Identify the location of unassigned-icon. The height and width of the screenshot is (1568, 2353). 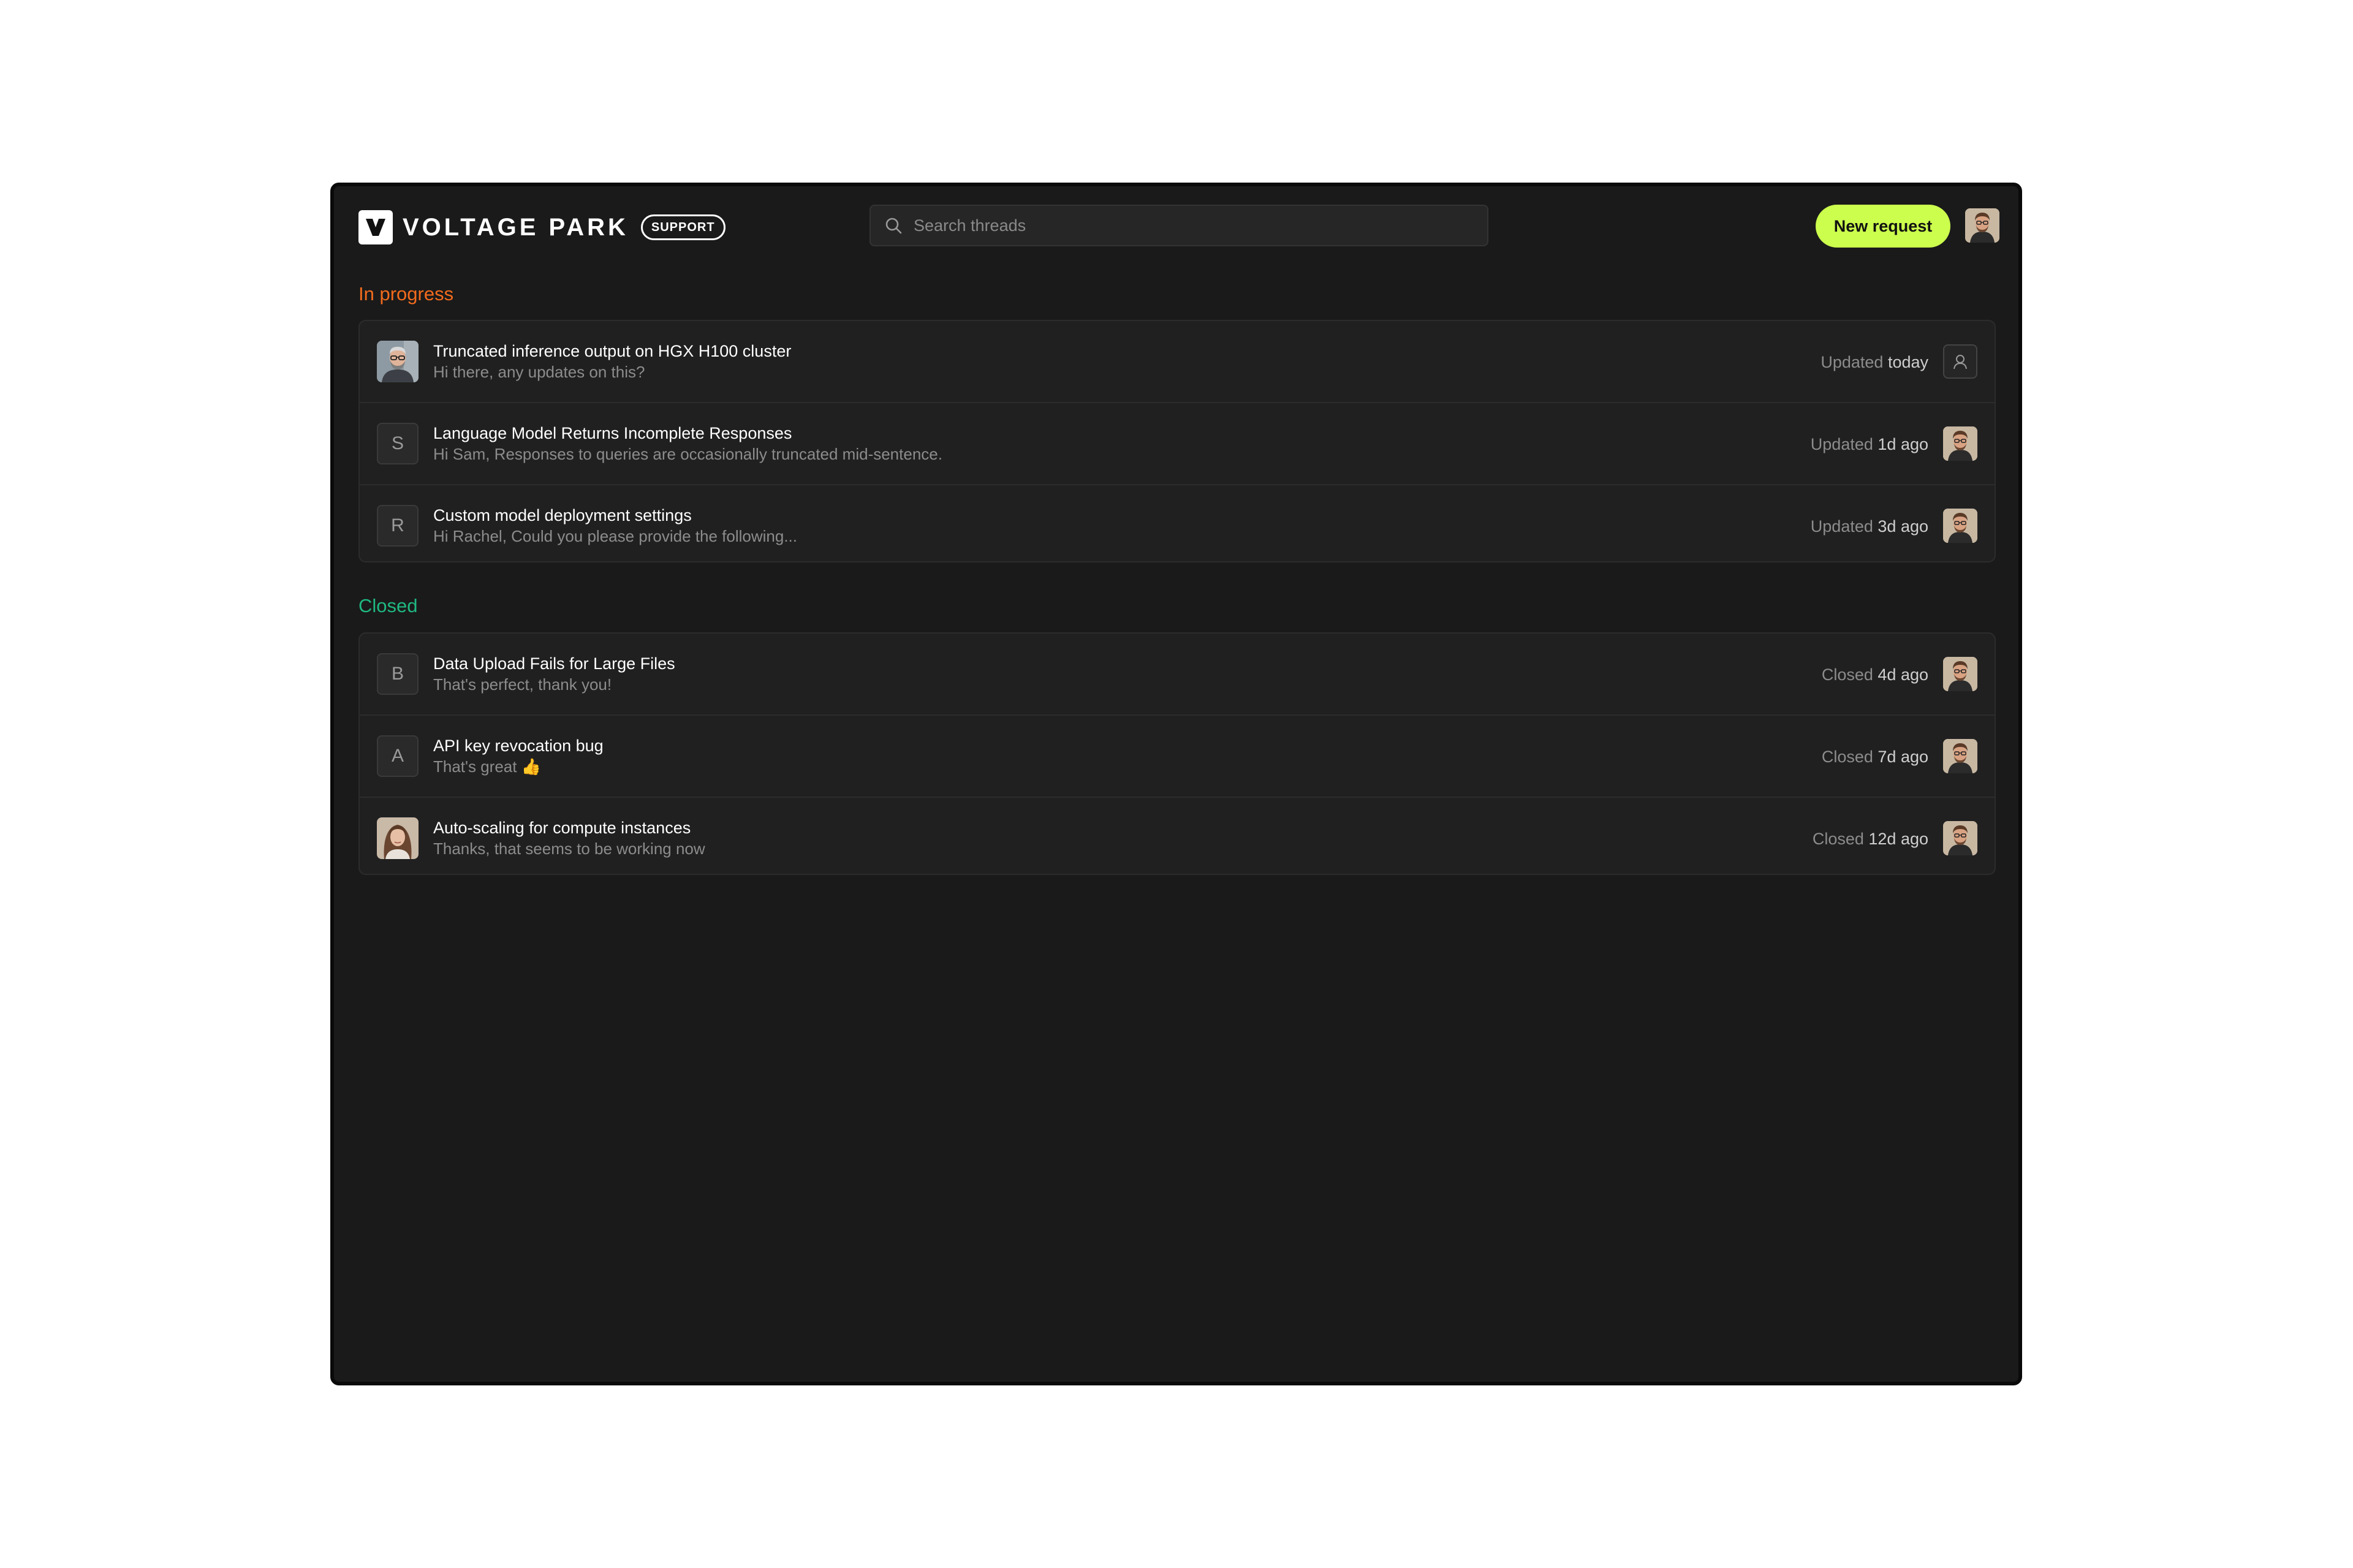
(1960, 362).